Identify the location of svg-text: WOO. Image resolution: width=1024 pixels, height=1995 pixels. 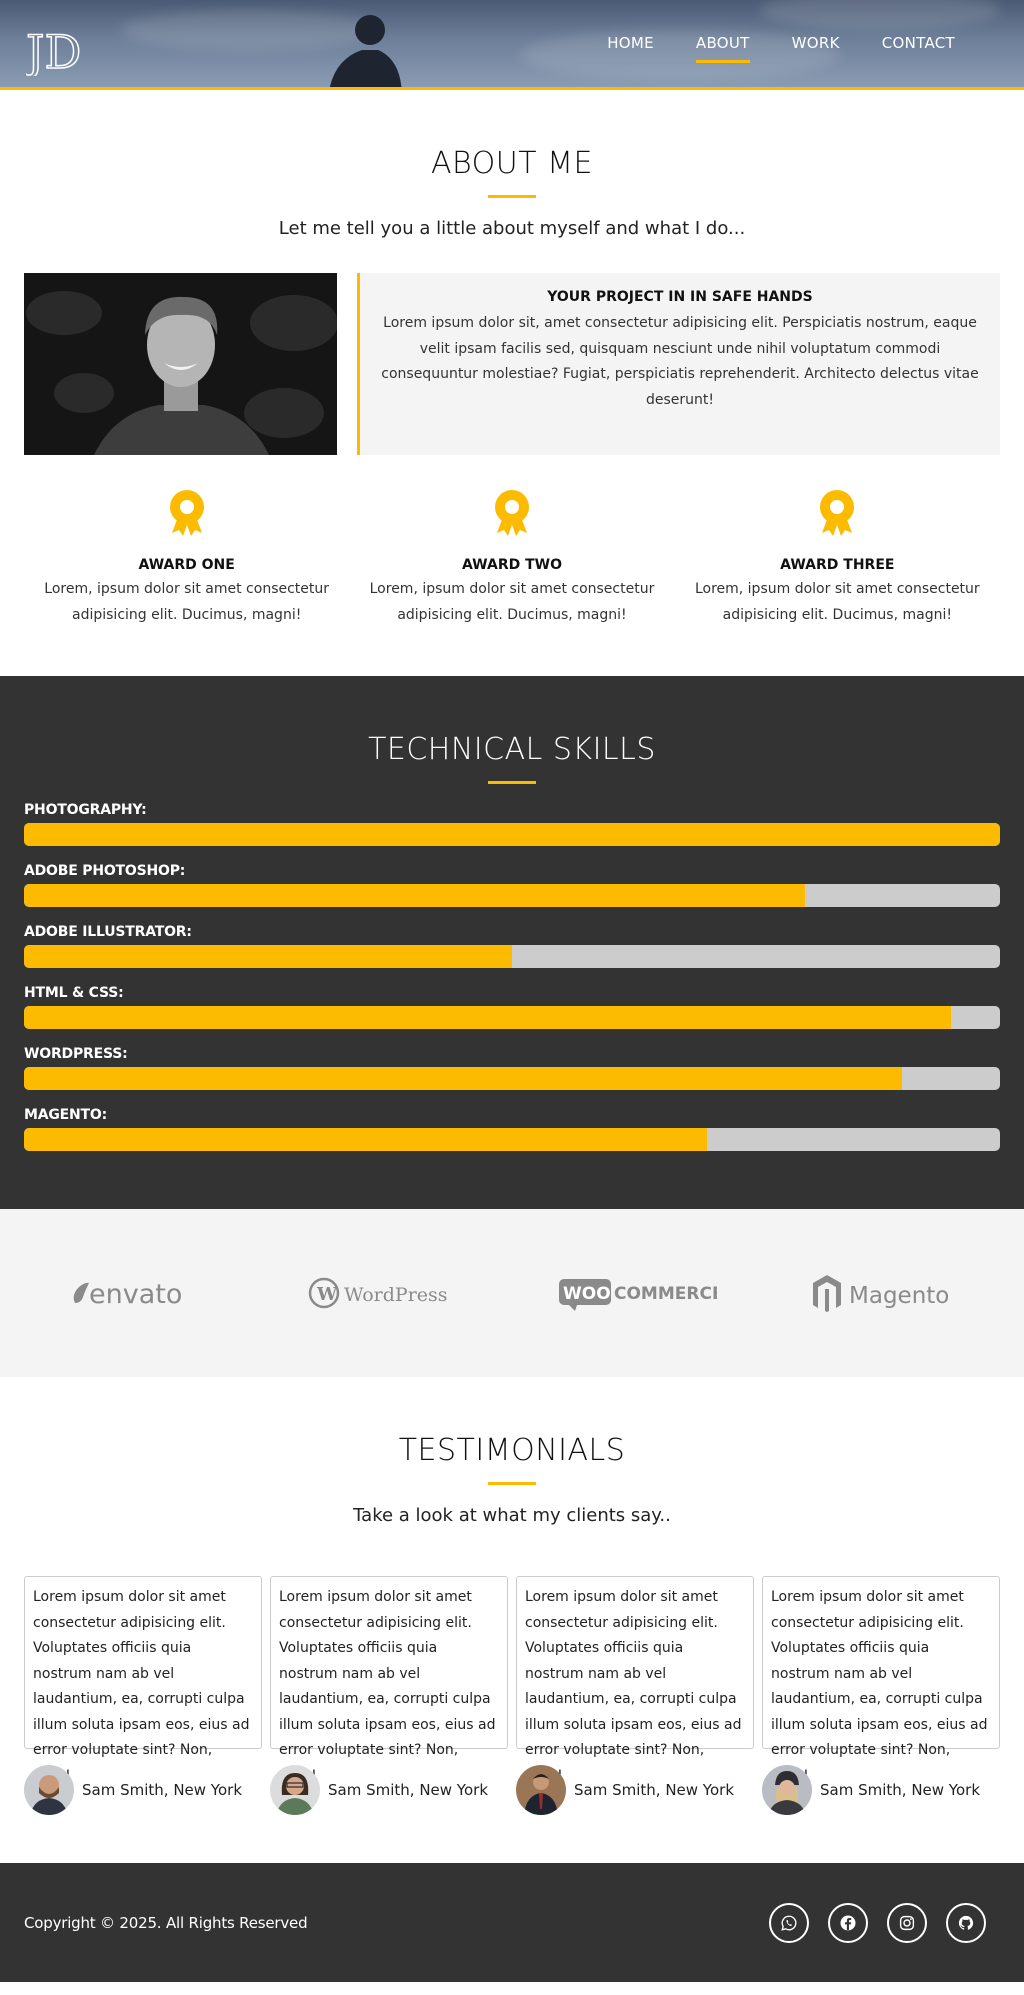
(587, 1294).